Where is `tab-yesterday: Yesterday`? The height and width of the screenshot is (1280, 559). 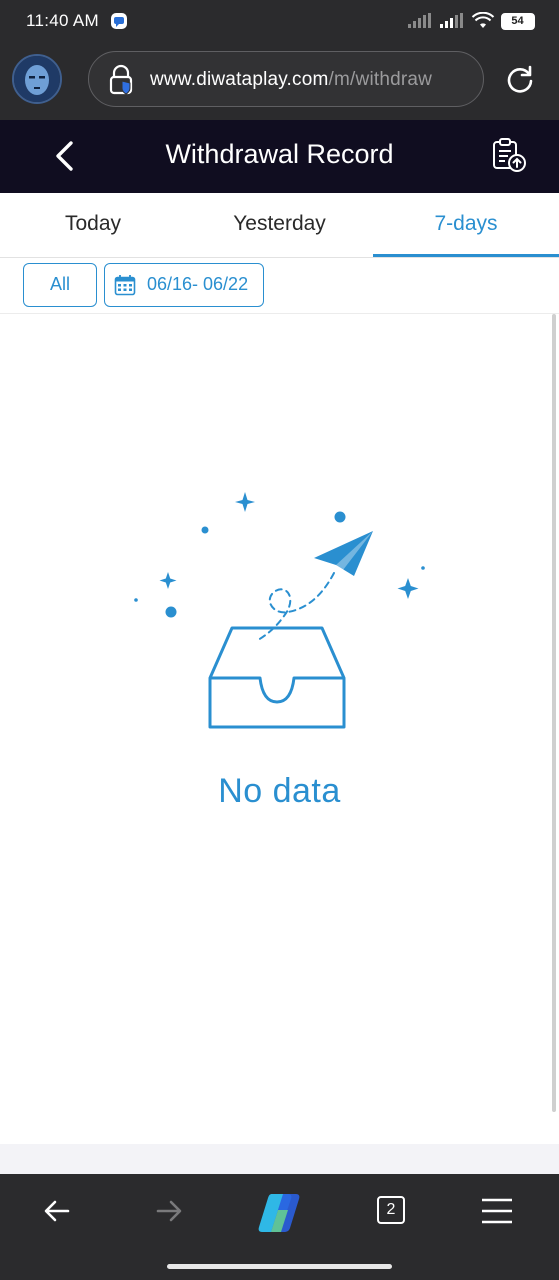 tab-yesterday: Yesterday is located at coordinates (279, 225).